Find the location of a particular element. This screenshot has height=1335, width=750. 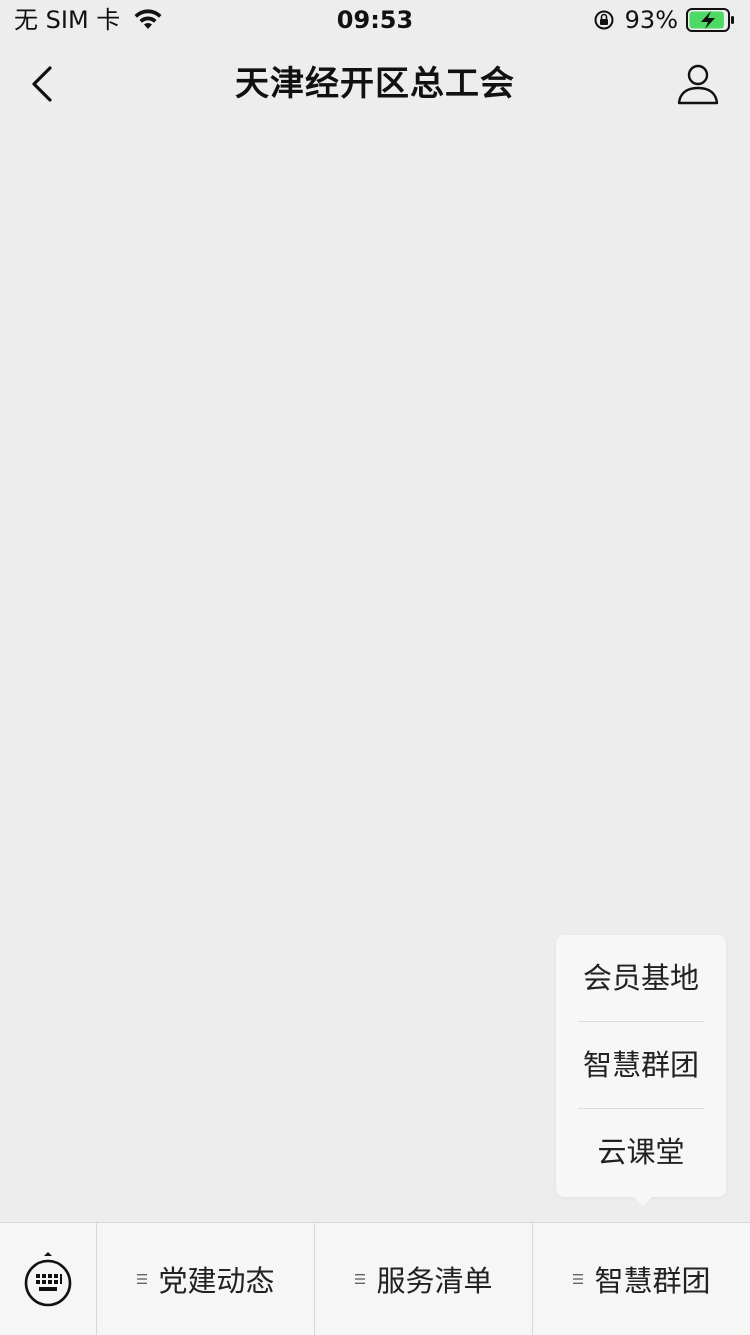

menu-item-service-list: 服务清单 is located at coordinates (424, 1279).